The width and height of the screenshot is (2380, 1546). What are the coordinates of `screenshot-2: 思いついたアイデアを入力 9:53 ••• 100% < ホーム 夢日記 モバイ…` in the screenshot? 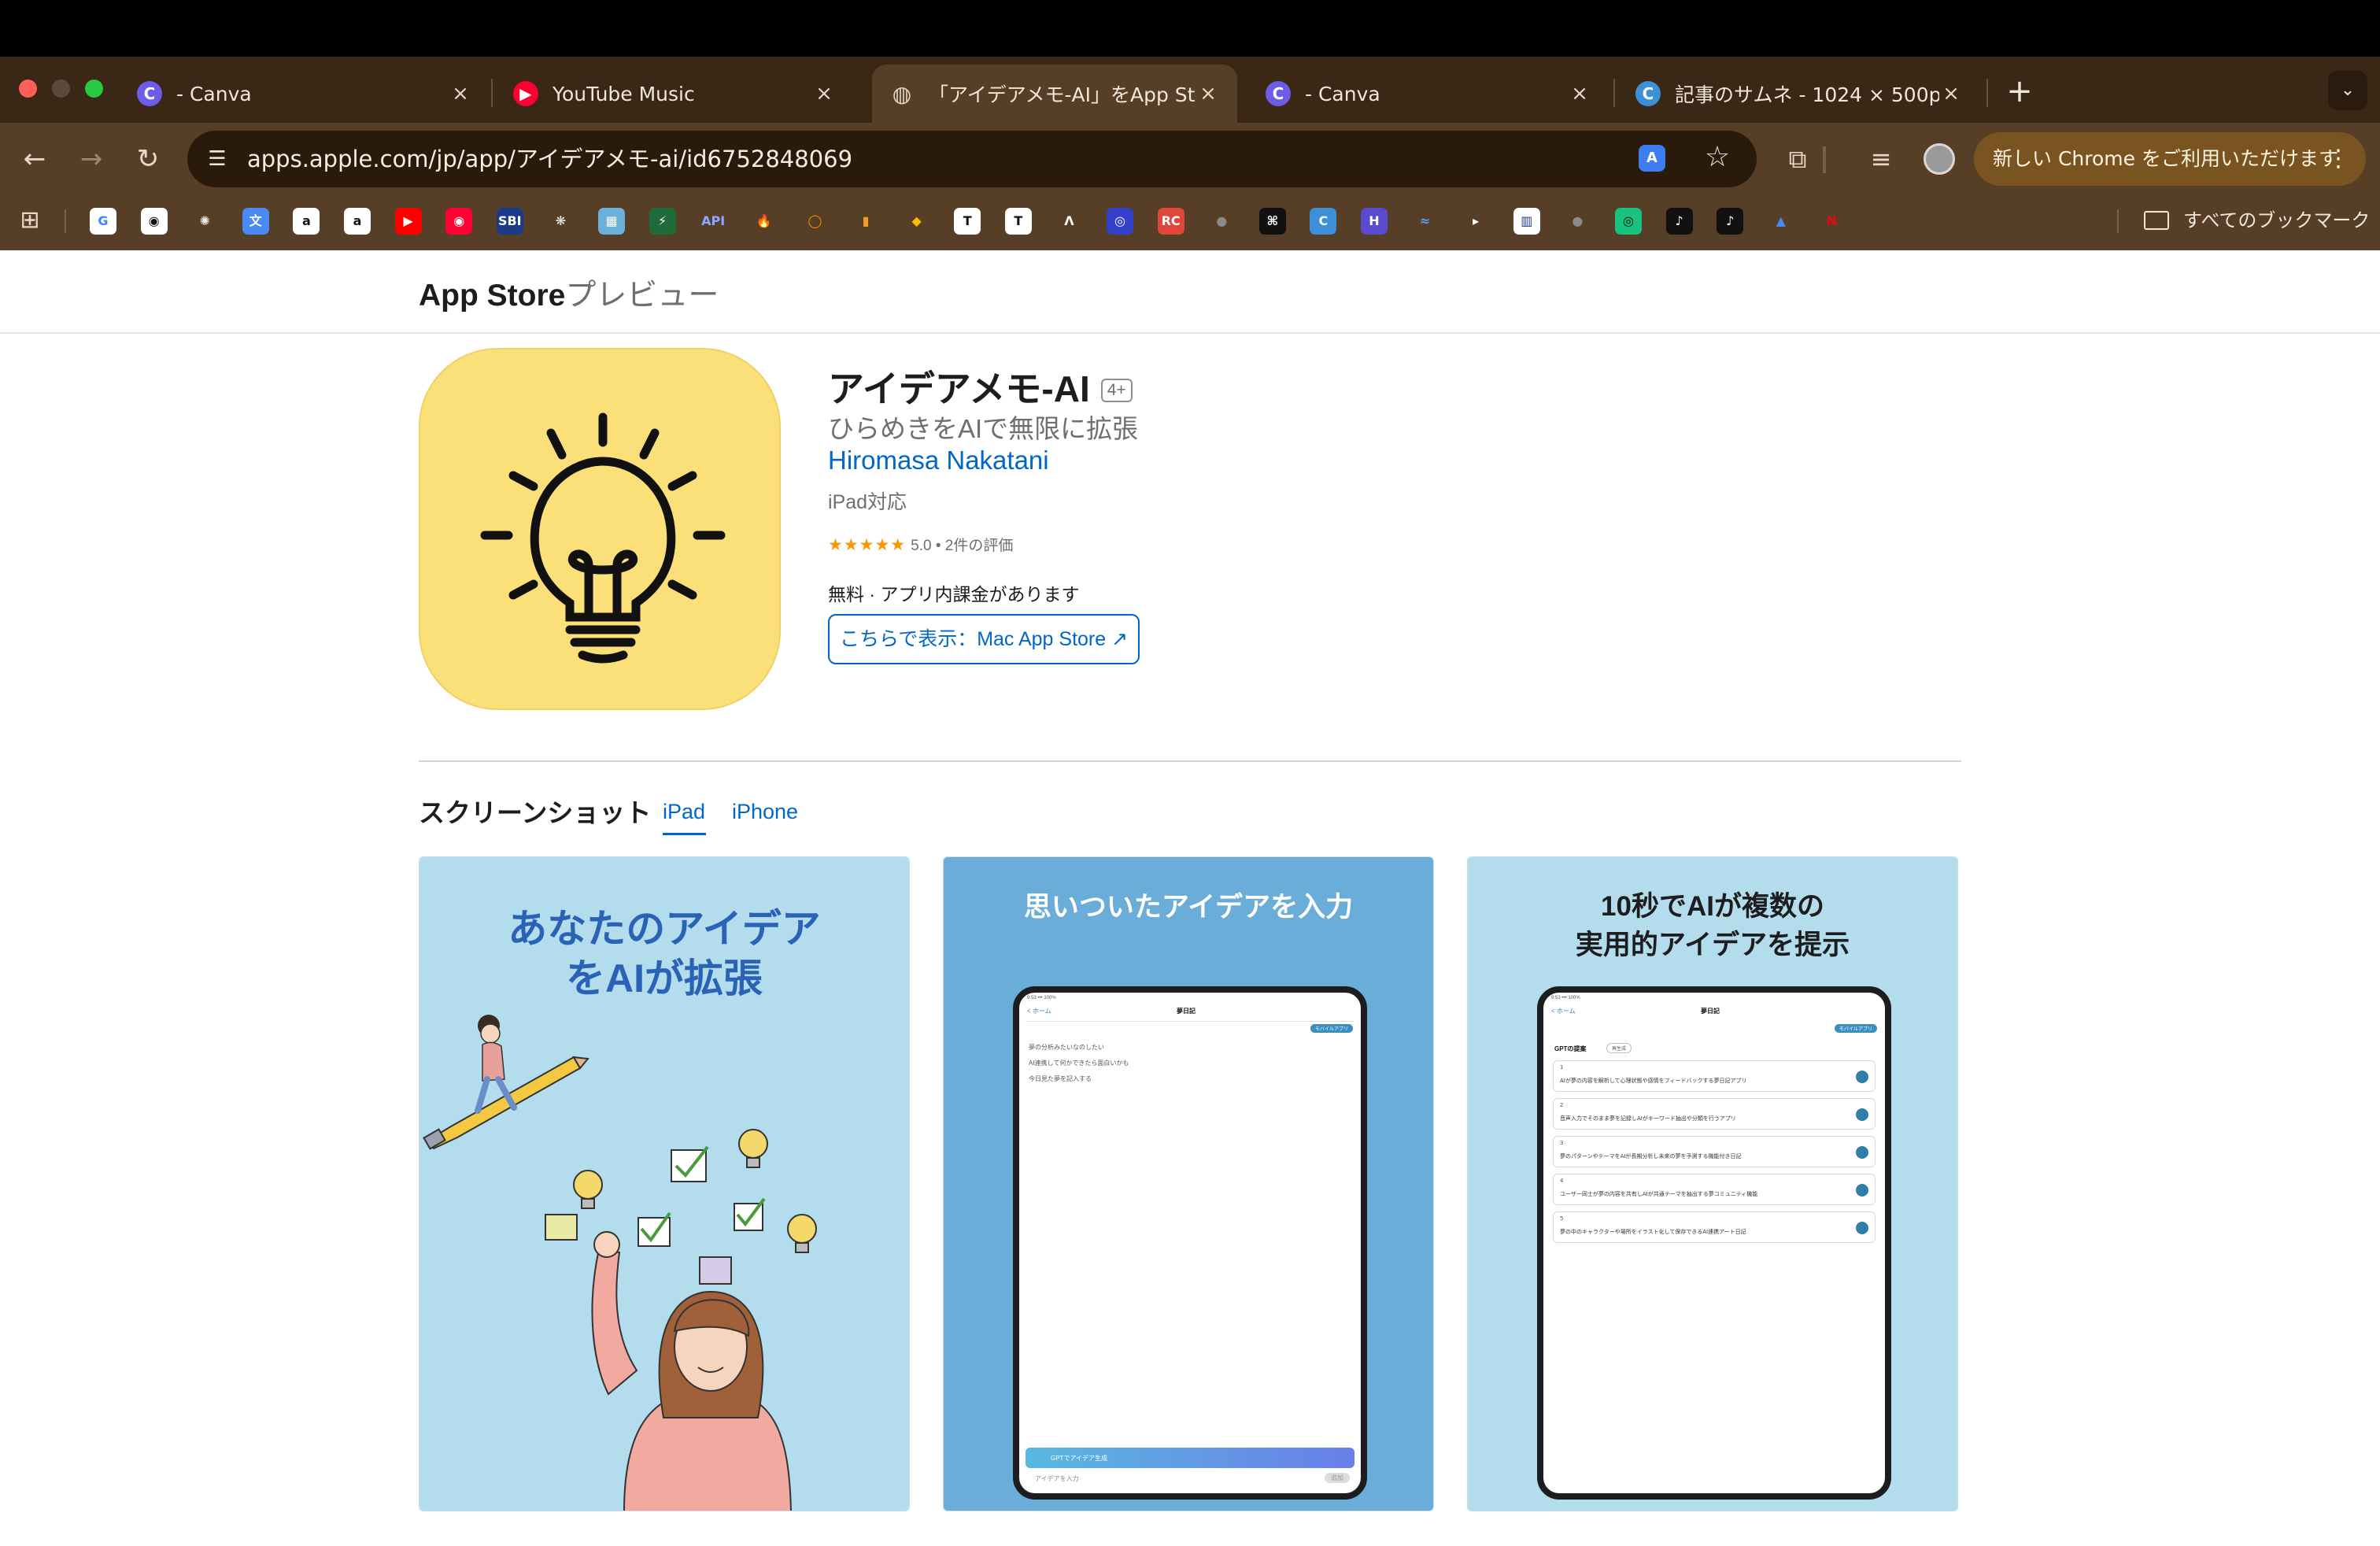 It's located at (1188, 1184).